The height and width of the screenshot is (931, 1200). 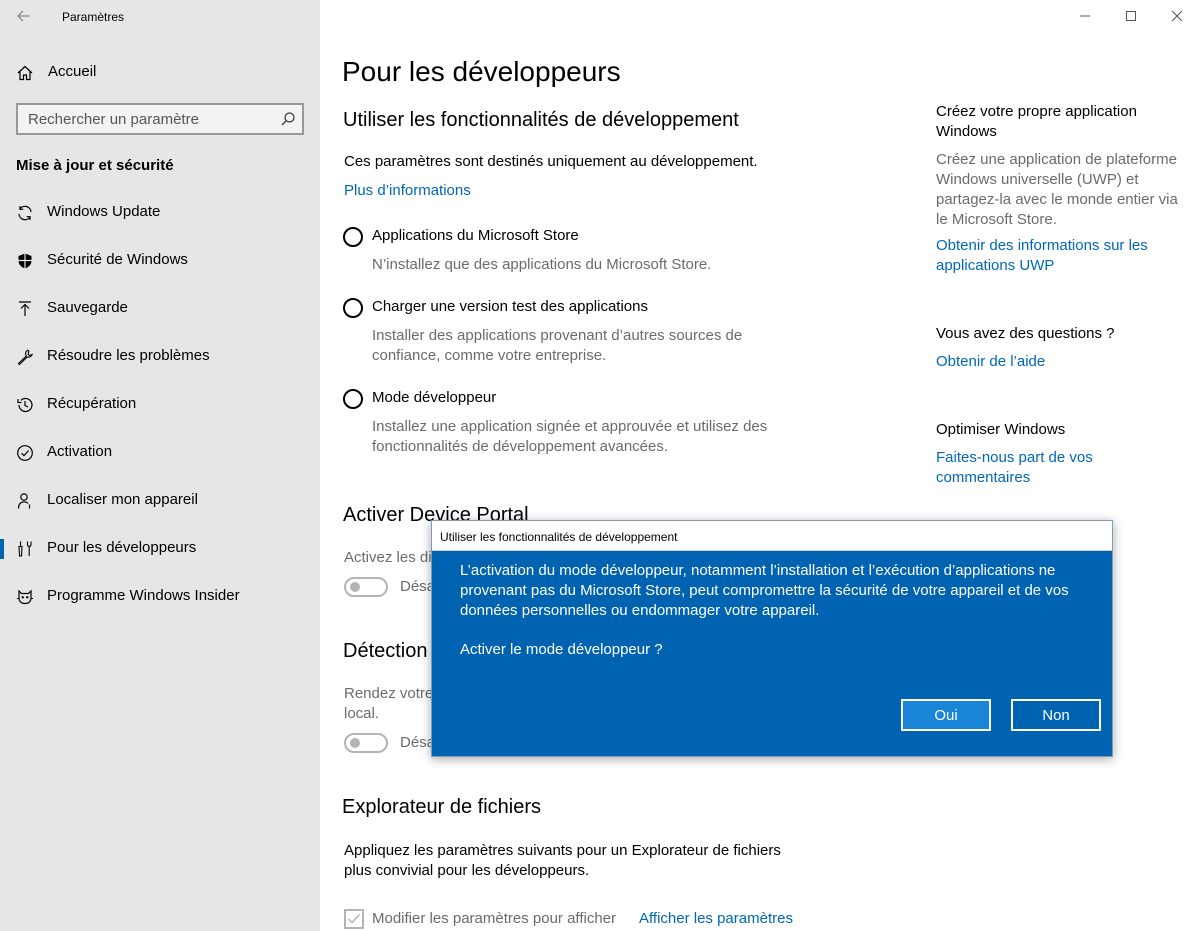 What do you see at coordinates (1023, 468) in the screenshot?
I see `feedback-link: Faites-nous part de vos commentaires` at bounding box center [1023, 468].